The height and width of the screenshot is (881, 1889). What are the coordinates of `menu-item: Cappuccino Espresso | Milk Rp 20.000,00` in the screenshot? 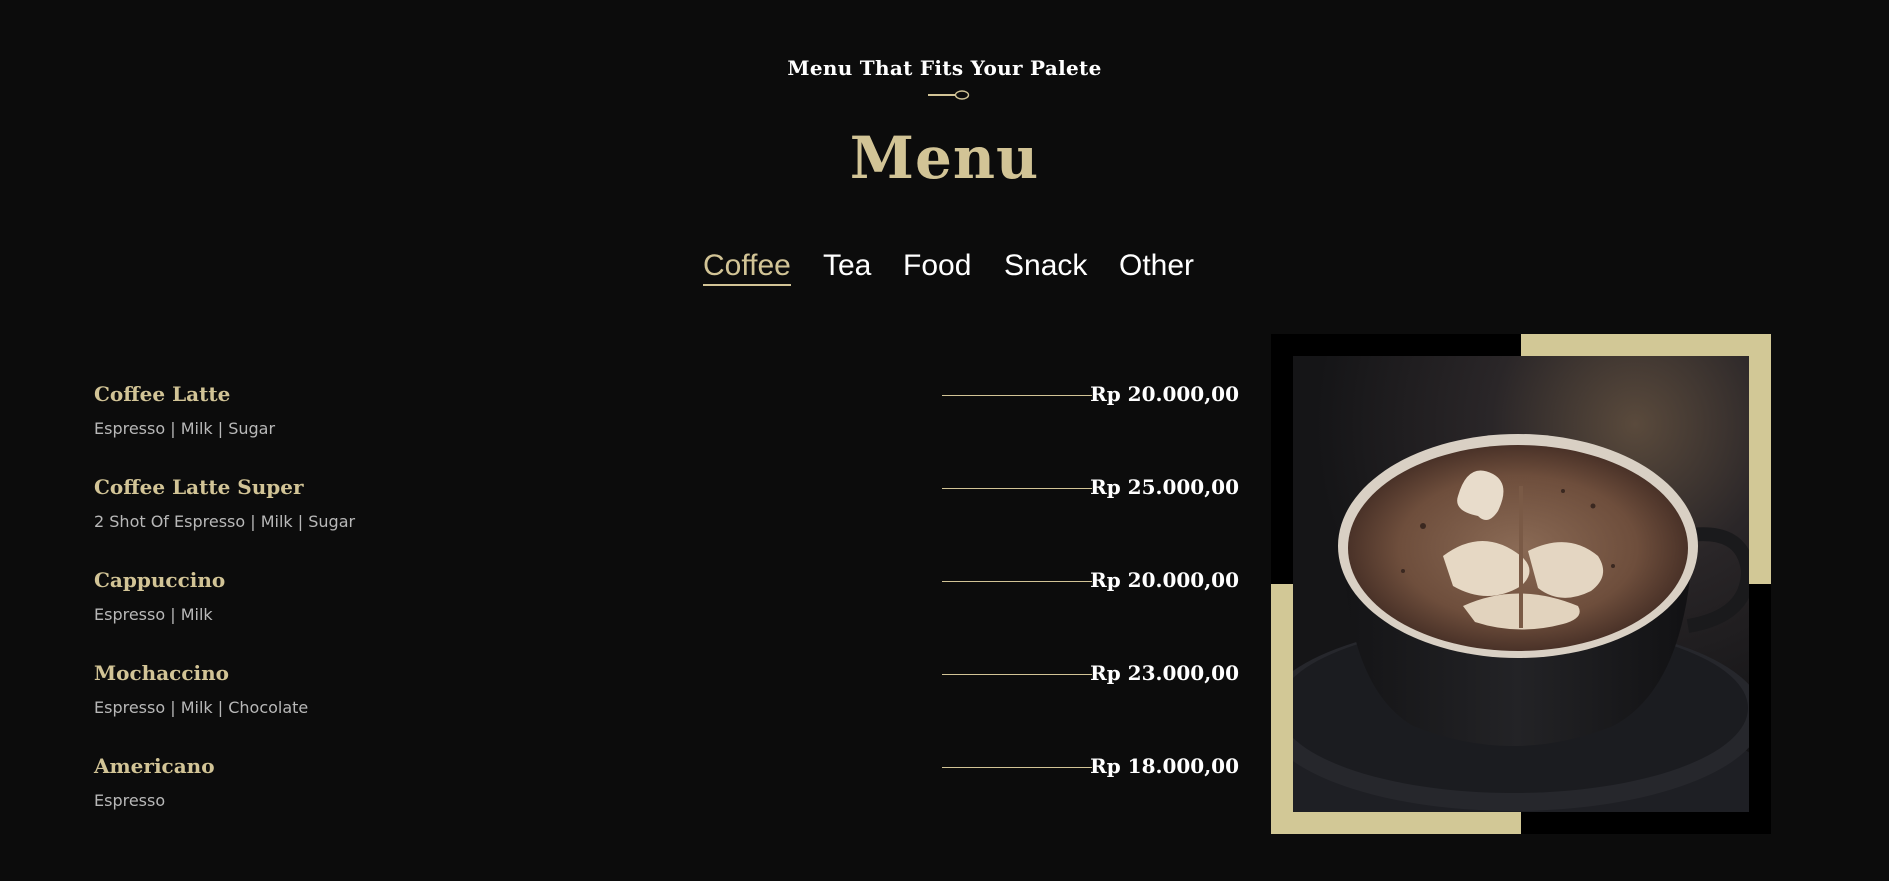 It's located at (666, 610).